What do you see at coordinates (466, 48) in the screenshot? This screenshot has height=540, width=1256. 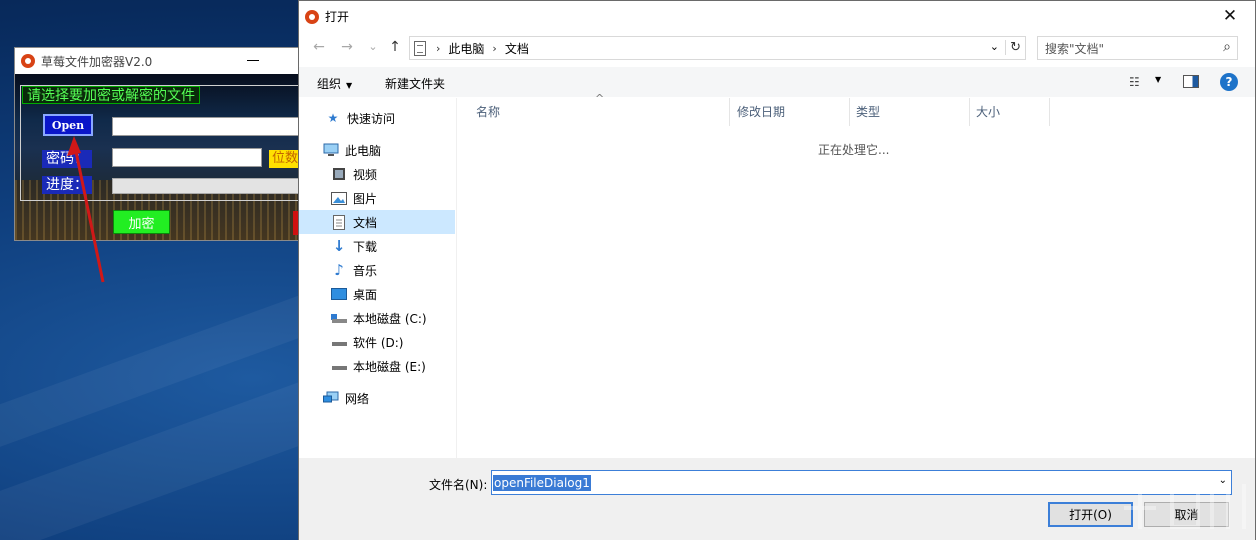 I see `breadcrumb-this-pc: 此电脑` at bounding box center [466, 48].